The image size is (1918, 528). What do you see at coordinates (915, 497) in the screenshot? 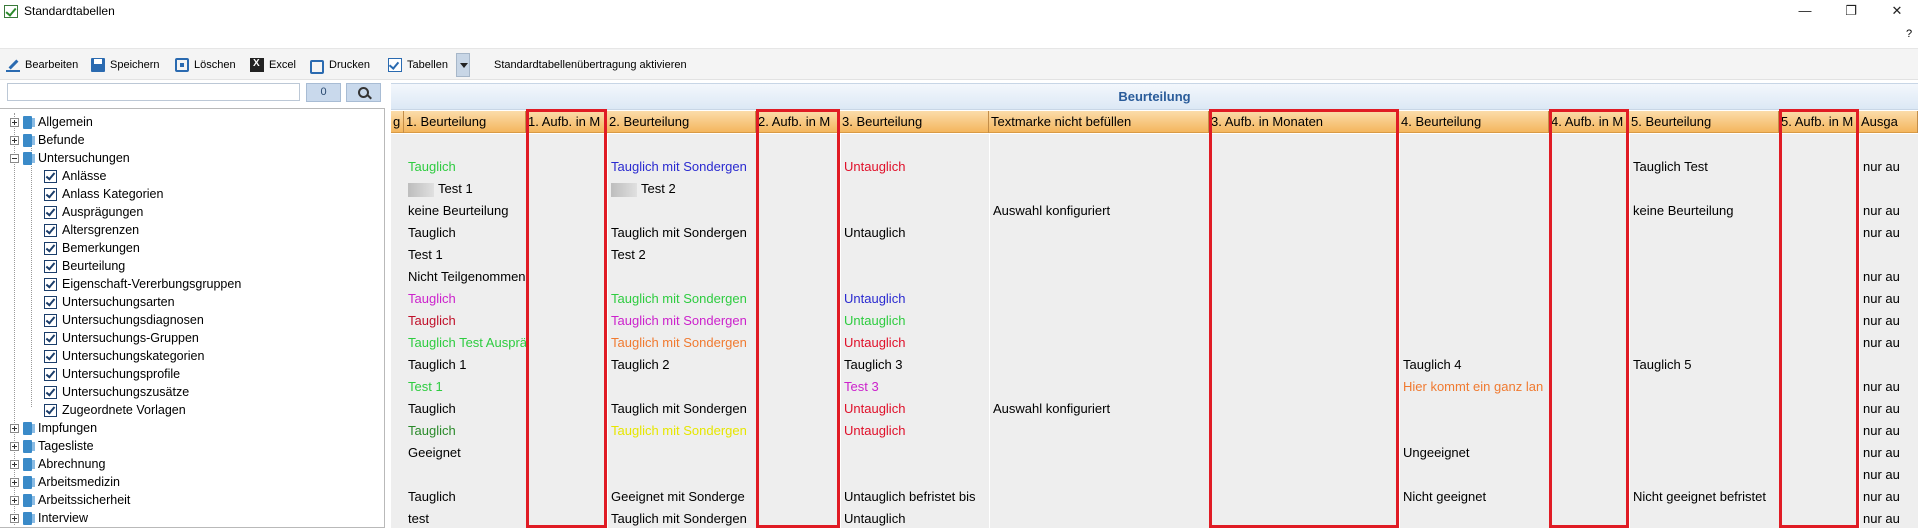
I see `table-cell: Untauglich befristet bis` at bounding box center [915, 497].